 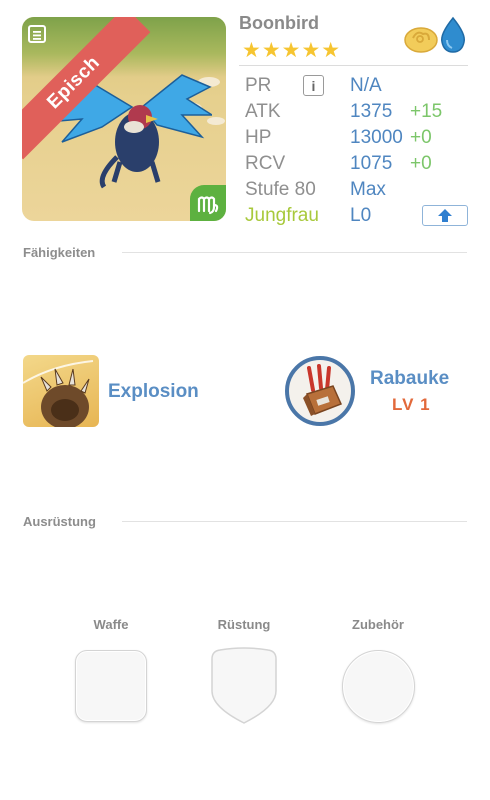 What do you see at coordinates (361, 215) in the screenshot?
I see `zodiac-level: L0` at bounding box center [361, 215].